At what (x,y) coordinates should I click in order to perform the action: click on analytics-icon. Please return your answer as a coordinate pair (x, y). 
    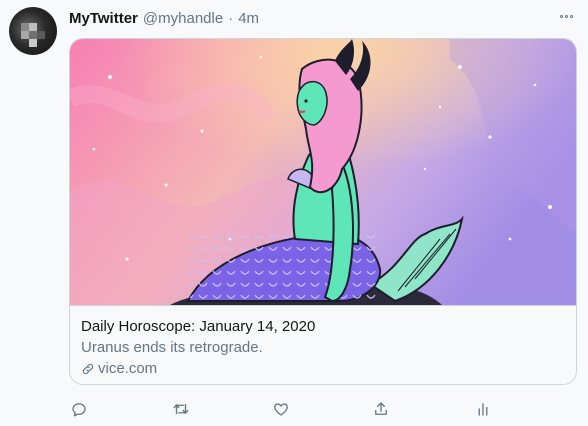
    Looking at the image, I should click on (483, 409).